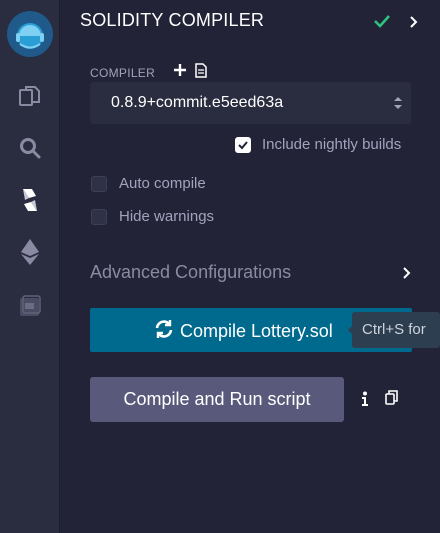  Describe the element at coordinates (365, 401) in the screenshot. I see `info-icon` at that location.